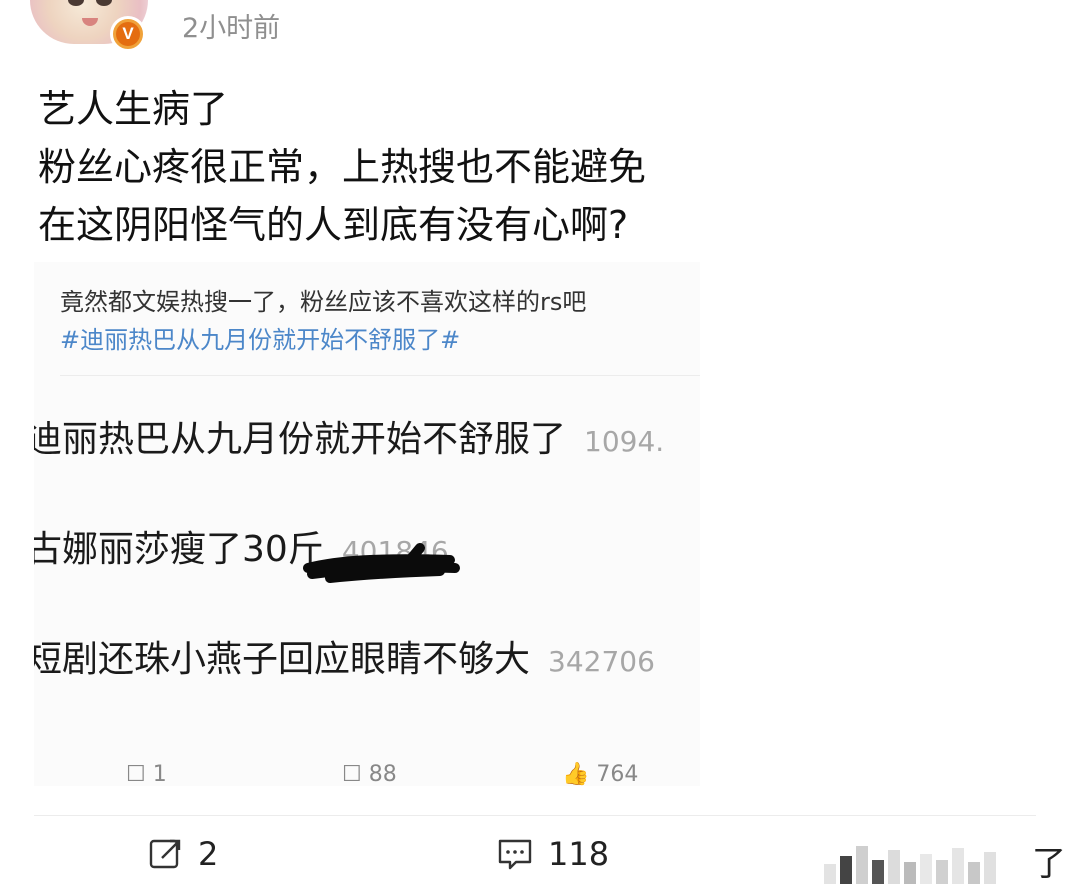 This screenshot has width=1070, height=889. What do you see at coordinates (159, 774) in the screenshot?
I see `quoted-repost-count: 1` at bounding box center [159, 774].